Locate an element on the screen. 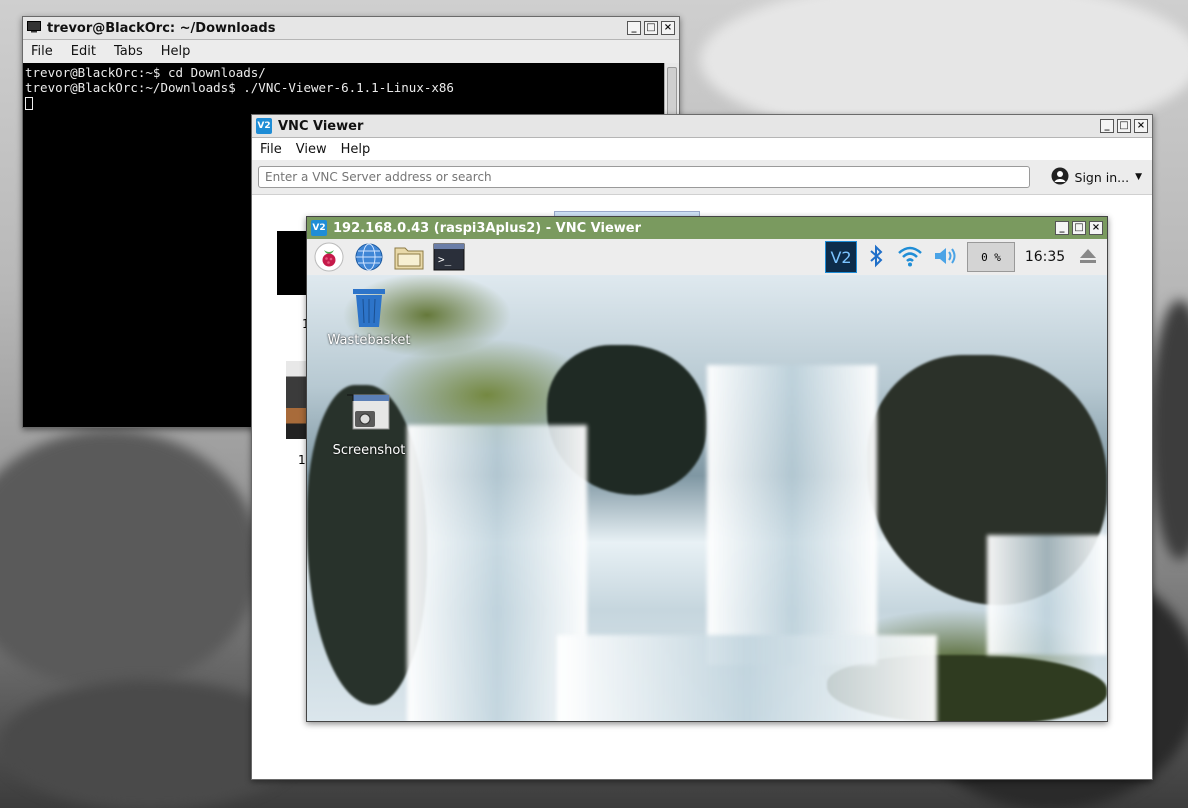 The width and height of the screenshot is (1188, 808). raspberry-icon is located at coordinates (329, 257).